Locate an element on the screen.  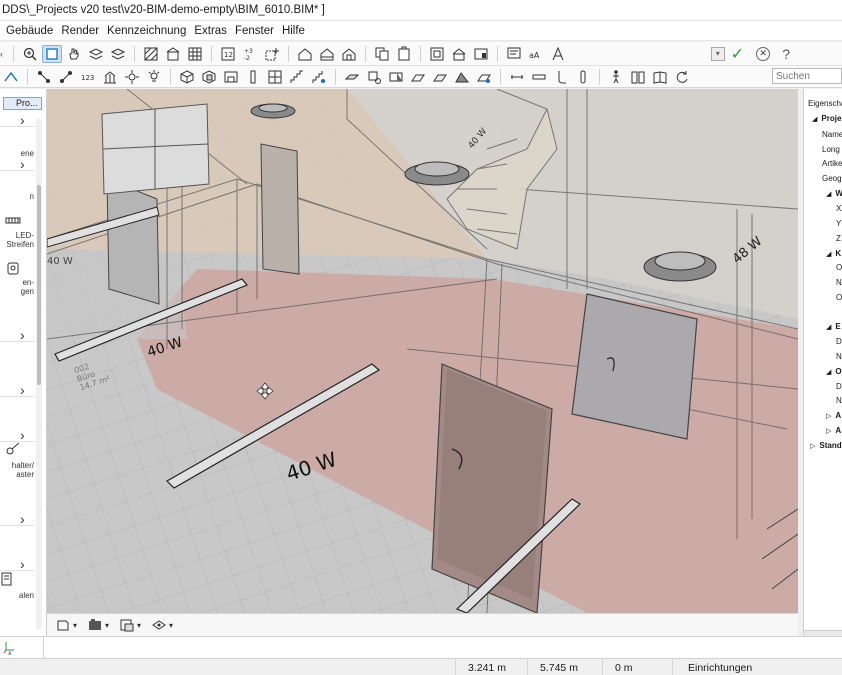
axis-icon: x is located at coordinates (10, 648).